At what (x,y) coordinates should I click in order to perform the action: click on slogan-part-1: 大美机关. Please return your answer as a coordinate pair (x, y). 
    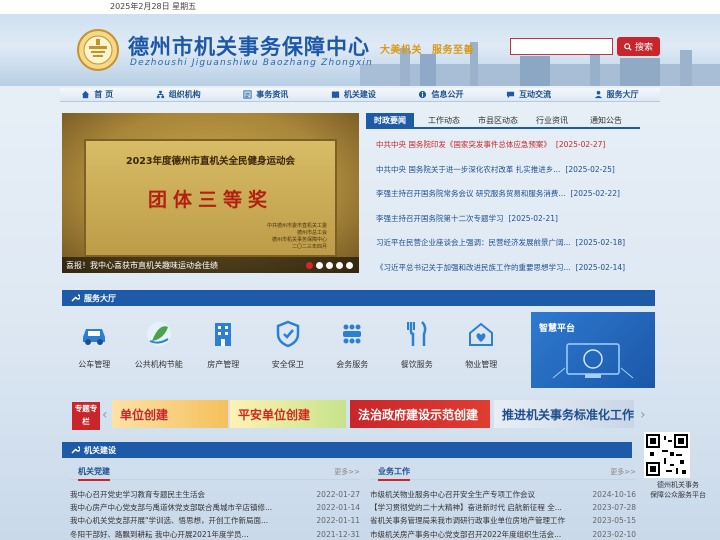
    Looking at the image, I should click on (401, 50).